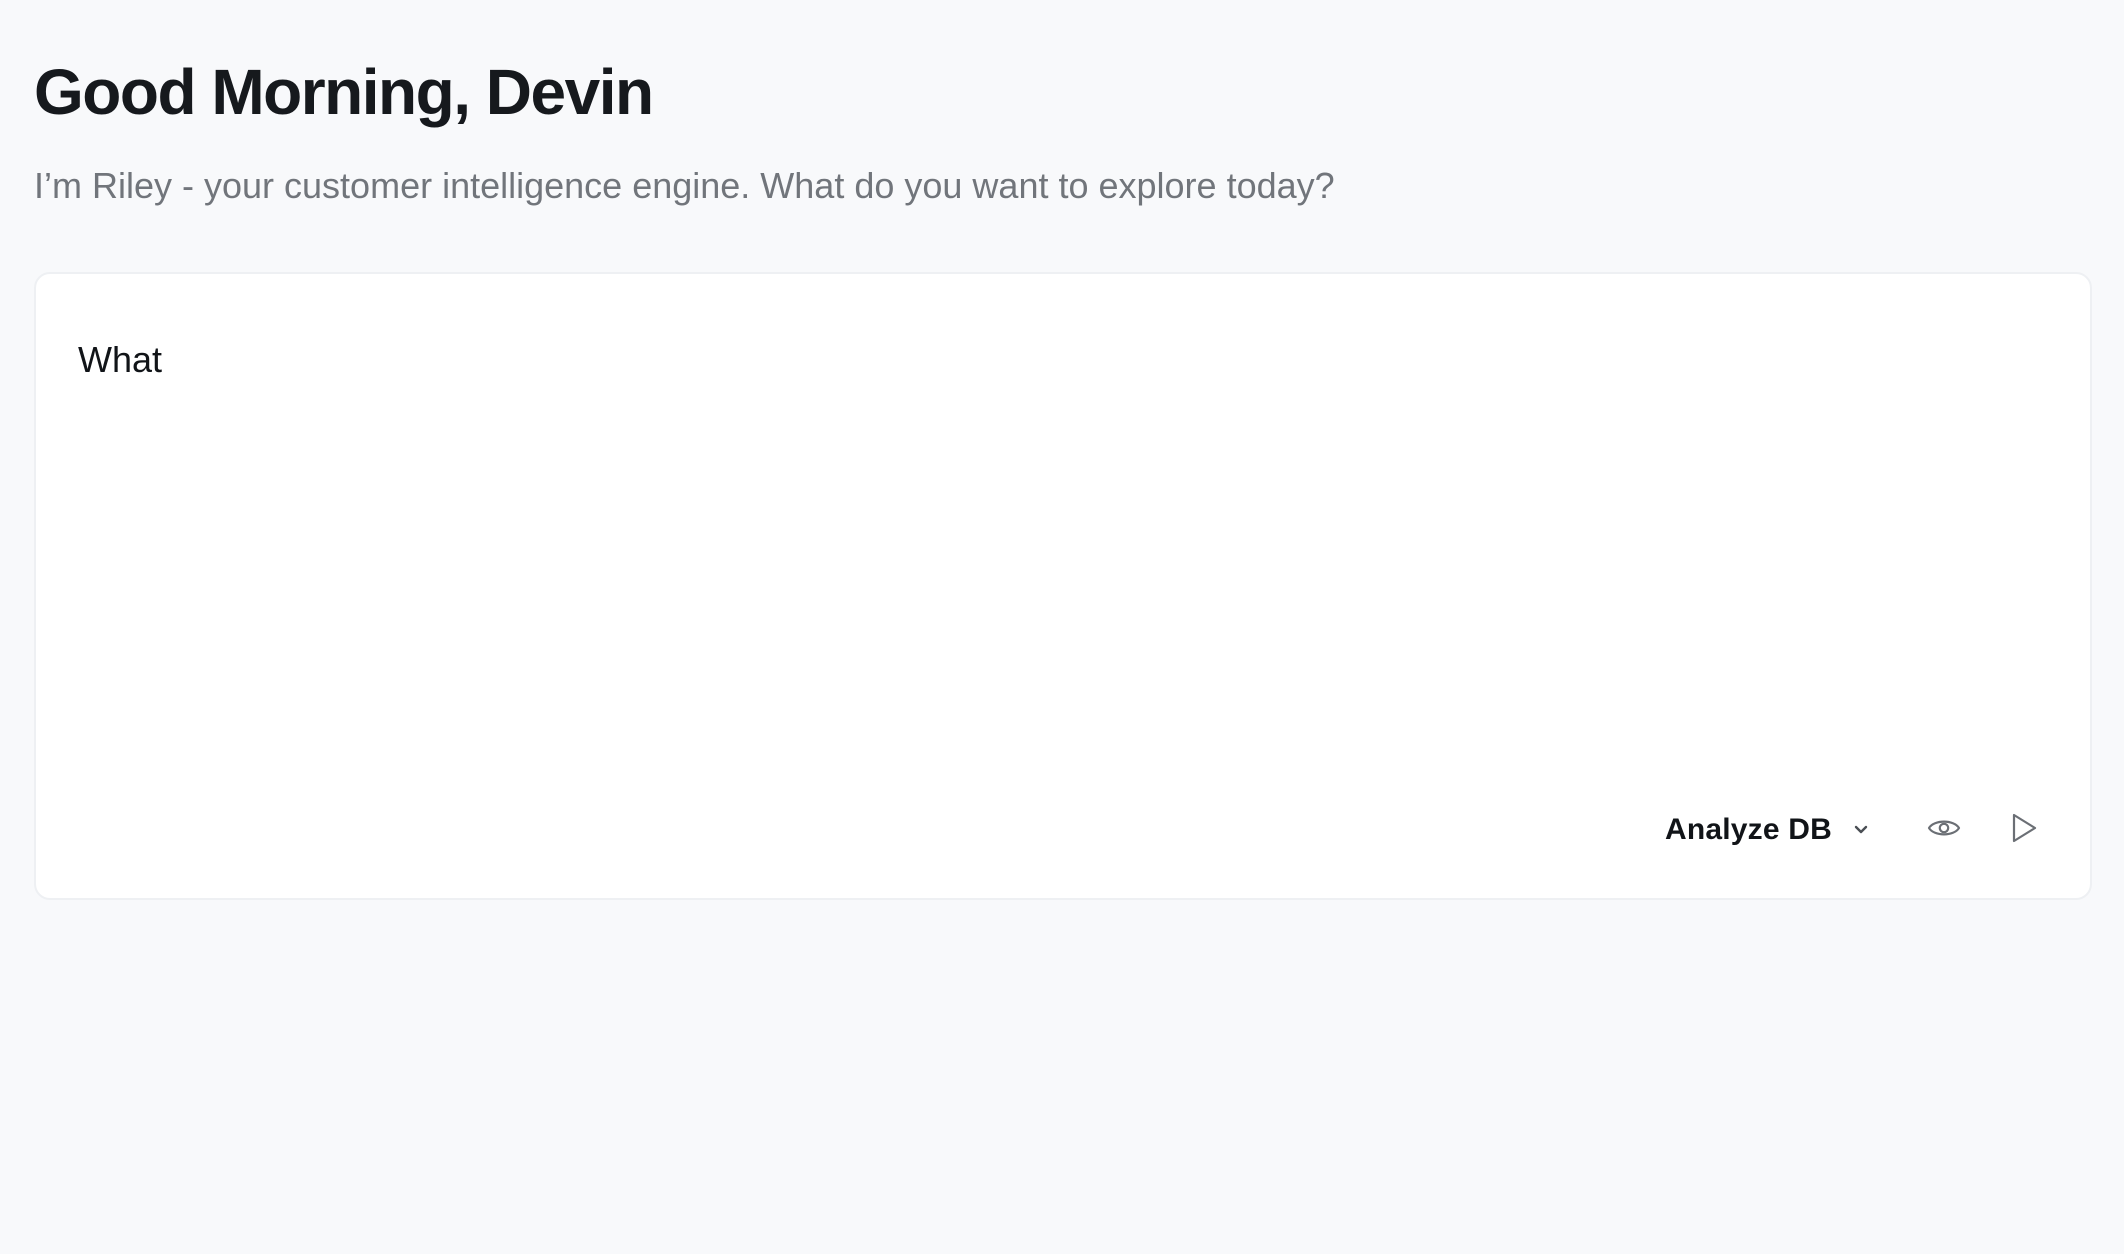 The width and height of the screenshot is (2124, 1254). I want to click on preview-button, so click(1944, 830).